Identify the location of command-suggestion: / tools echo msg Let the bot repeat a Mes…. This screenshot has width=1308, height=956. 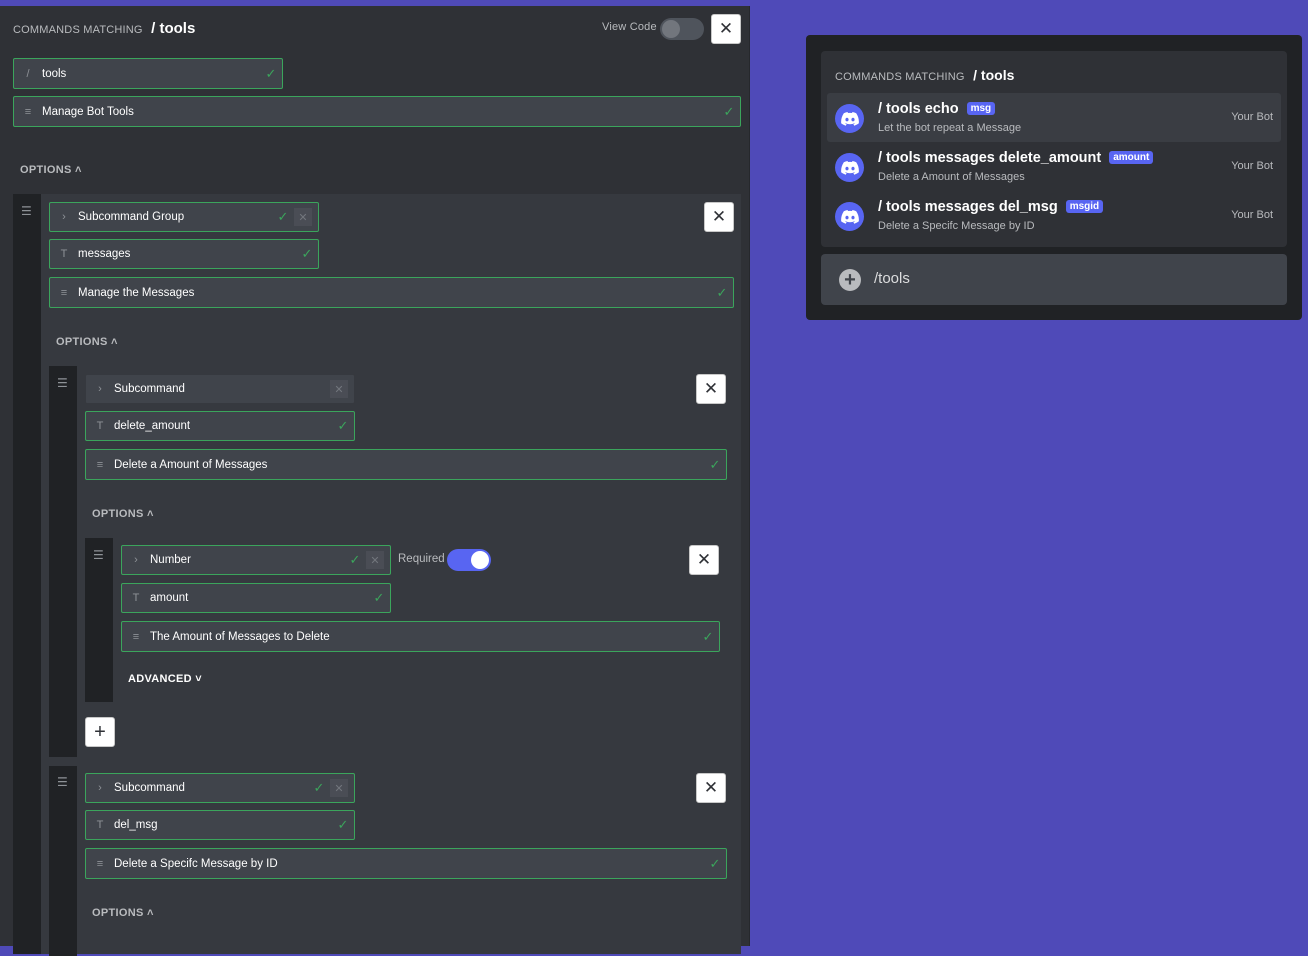
(1054, 117).